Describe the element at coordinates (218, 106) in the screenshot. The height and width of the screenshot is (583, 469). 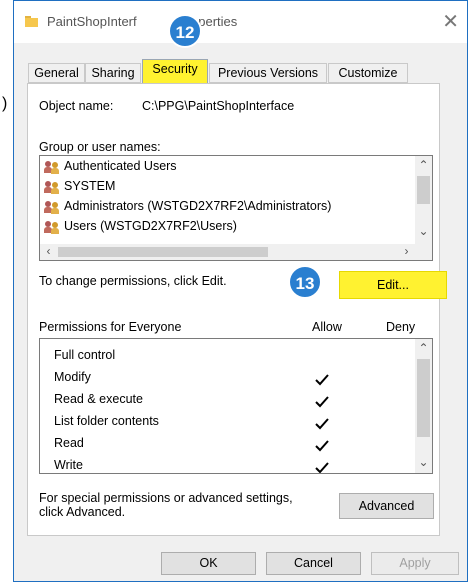
I see `object-name-value: C:\PPG\PaintShopInterface` at that location.